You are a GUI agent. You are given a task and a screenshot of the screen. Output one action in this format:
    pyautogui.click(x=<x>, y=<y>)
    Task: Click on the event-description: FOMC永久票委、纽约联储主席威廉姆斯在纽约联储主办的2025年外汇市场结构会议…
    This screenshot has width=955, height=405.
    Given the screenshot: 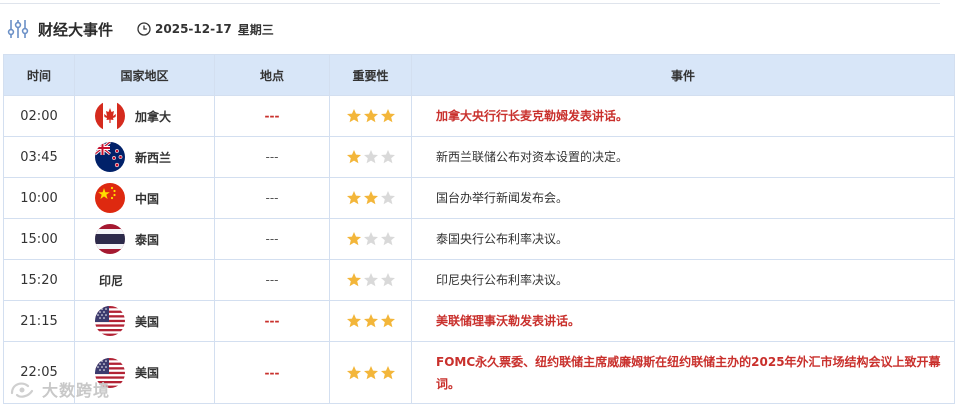 What is the action you would take?
    pyautogui.click(x=683, y=372)
    